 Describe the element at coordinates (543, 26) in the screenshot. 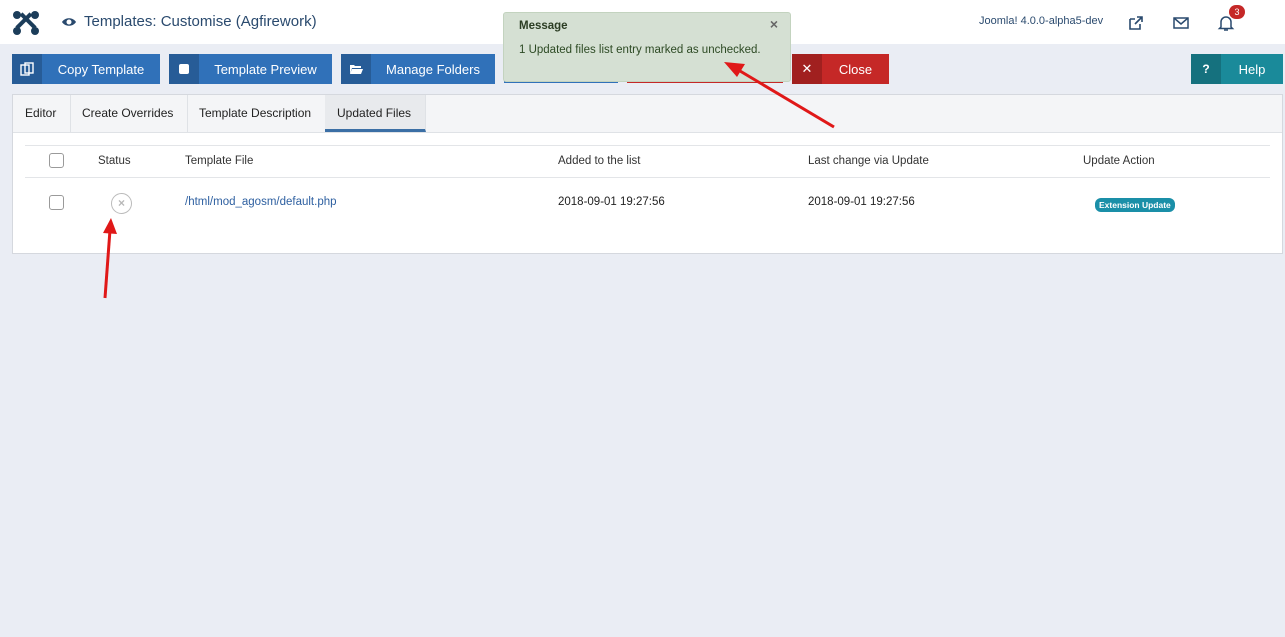

I see `message-heading: Message` at that location.